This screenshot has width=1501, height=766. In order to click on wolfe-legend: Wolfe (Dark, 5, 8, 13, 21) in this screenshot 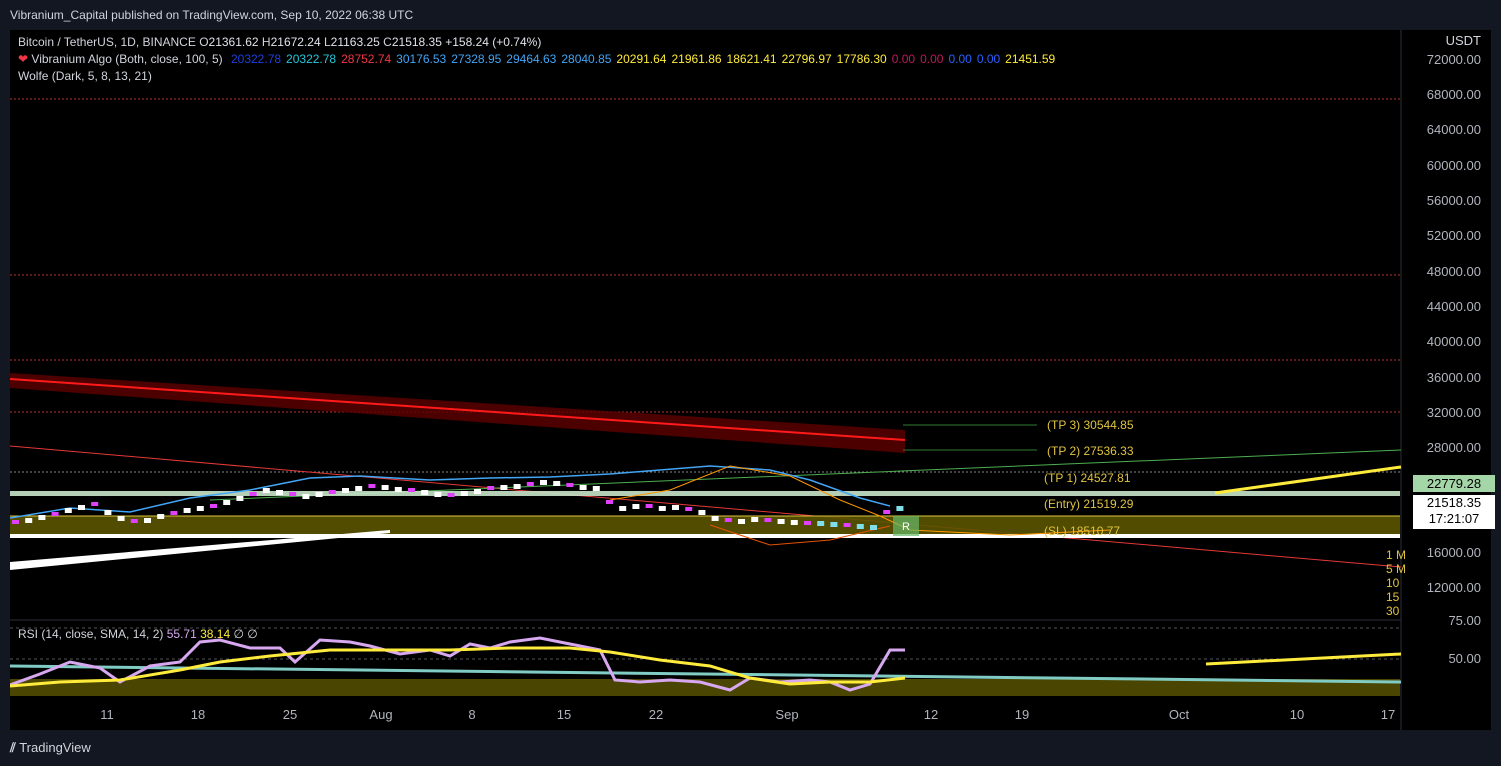, I will do `click(85, 76)`.